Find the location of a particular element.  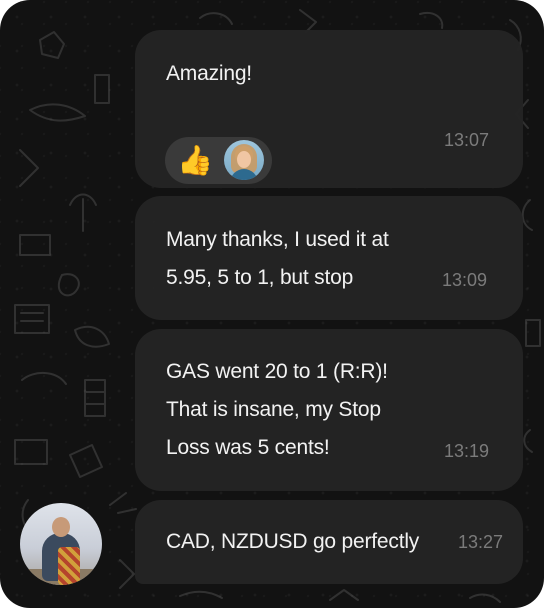

message-time: 13:19 is located at coordinates (467, 451).